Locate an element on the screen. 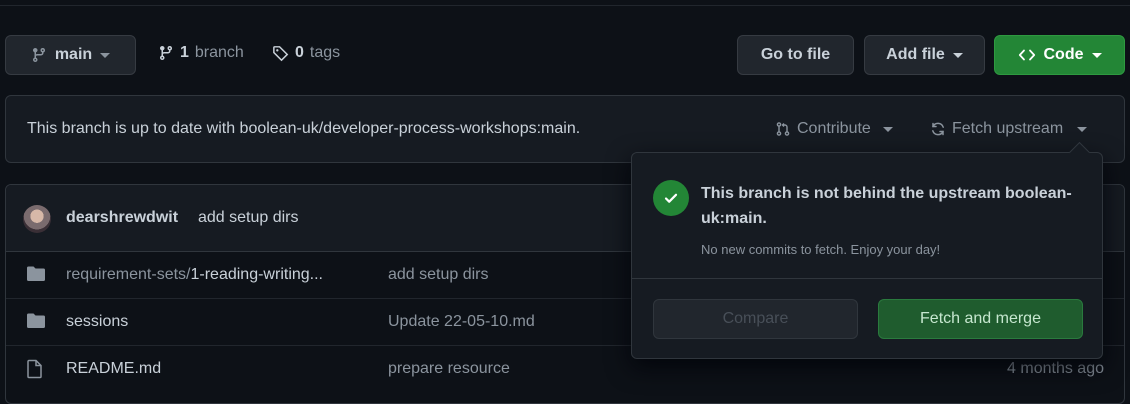 Image resolution: width=1130 pixels, height=404 pixels. file-path-prefix: requirement-sets/ is located at coordinates (128, 274).